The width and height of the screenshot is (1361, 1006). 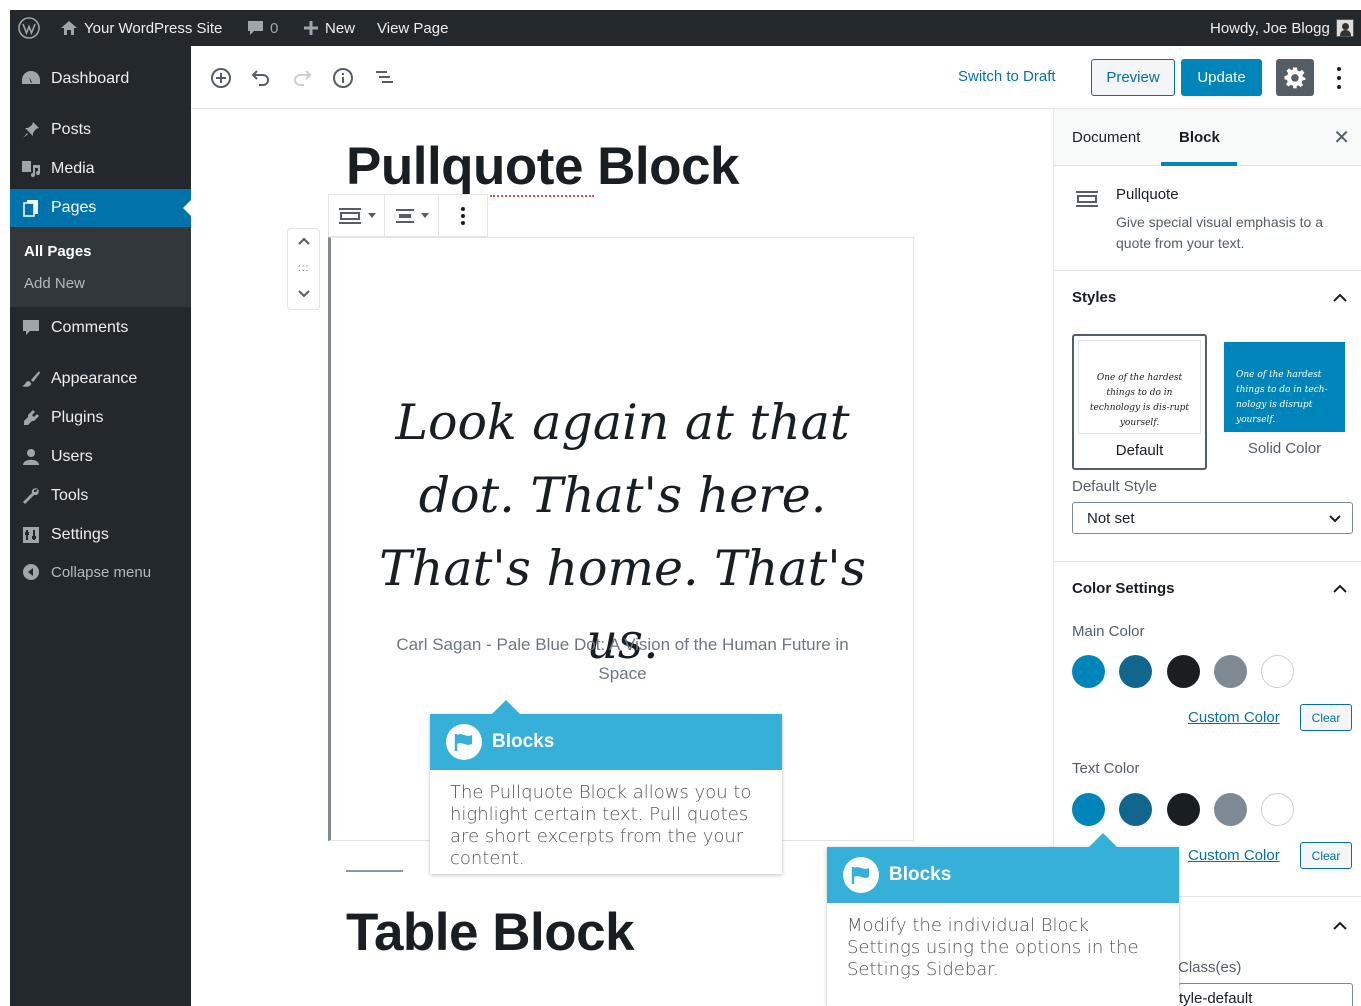 What do you see at coordinates (31, 379) in the screenshot?
I see `brush-icon` at bounding box center [31, 379].